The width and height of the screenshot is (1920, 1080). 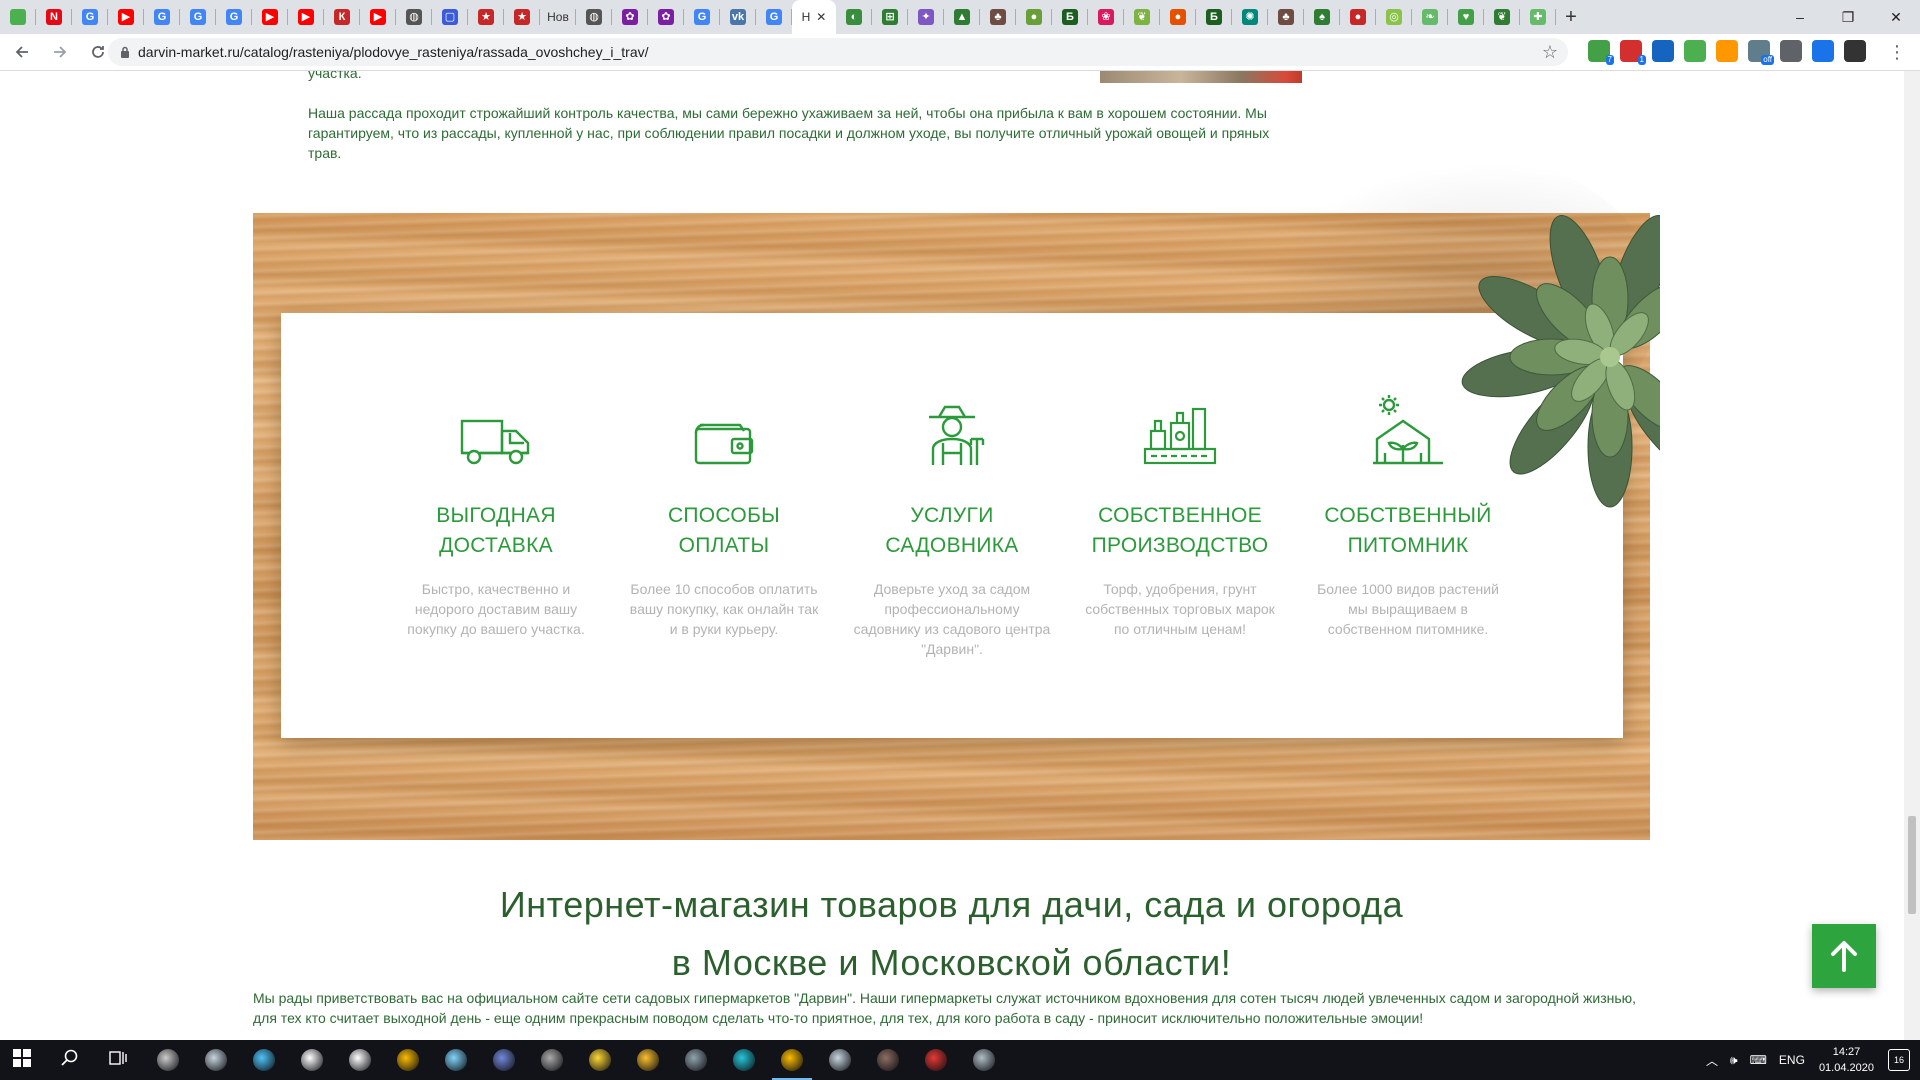 What do you see at coordinates (738, 17) in the screenshot?
I see `tab-20: vk` at bounding box center [738, 17].